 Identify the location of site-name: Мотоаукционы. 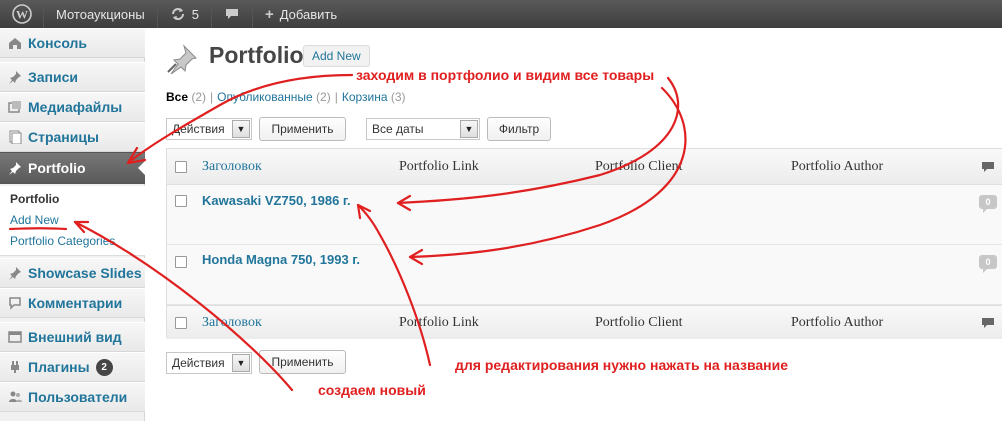
(100, 14).